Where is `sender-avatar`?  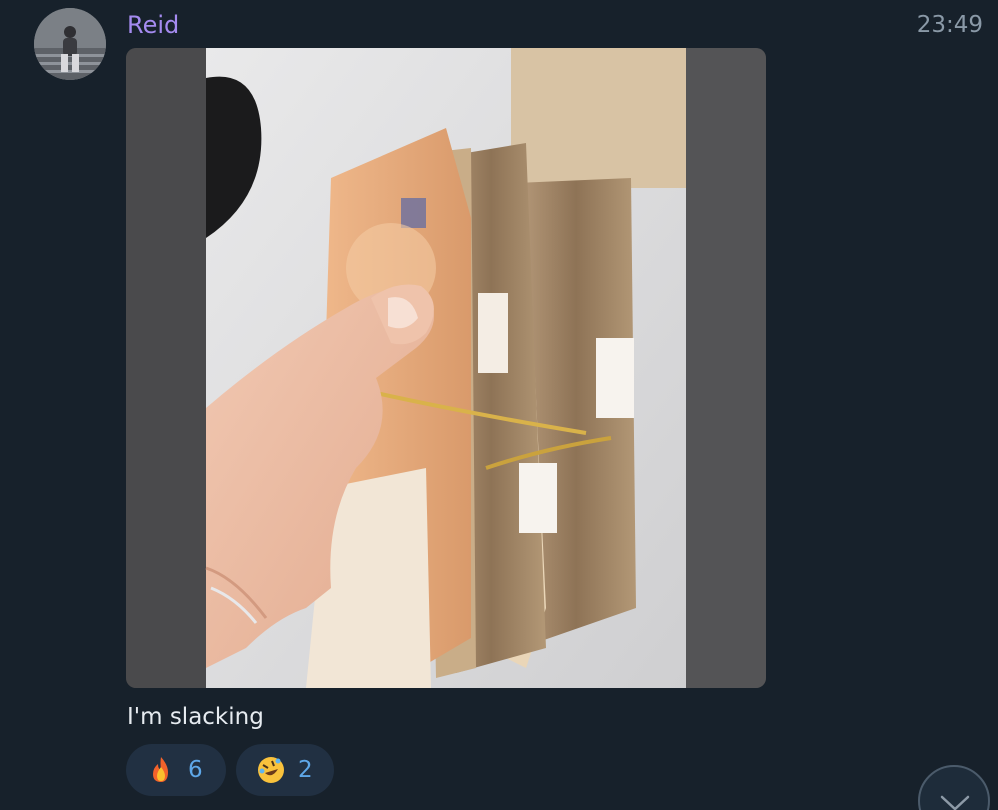 sender-avatar is located at coordinates (70, 44).